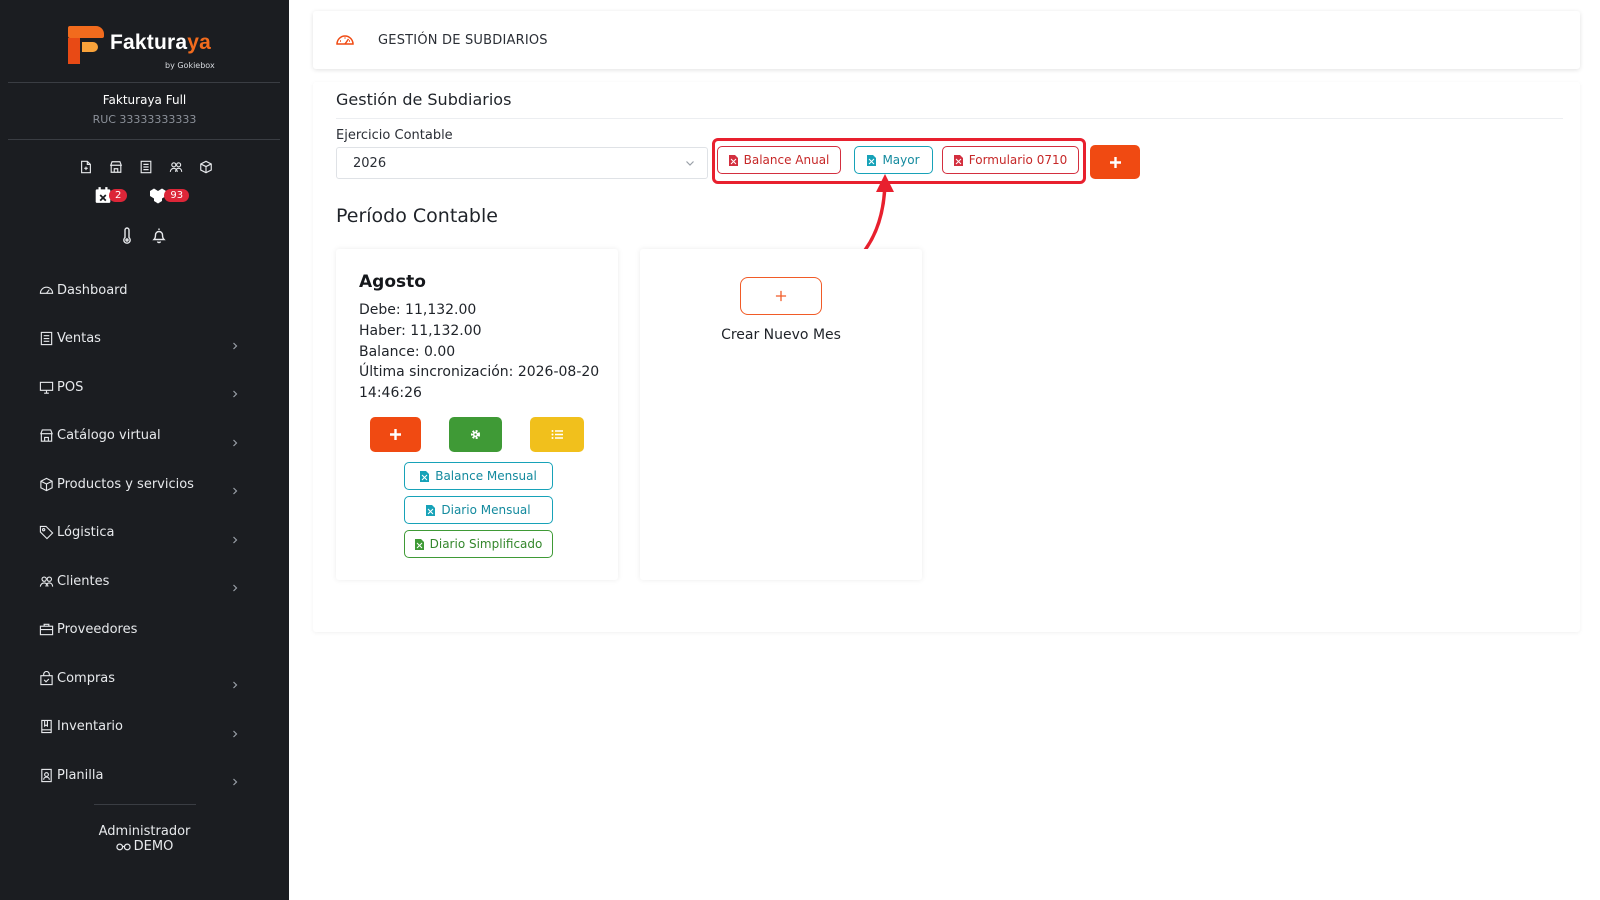 The height and width of the screenshot is (900, 1600). I want to click on month-debe: Debe: 11,132.00, so click(418, 310).